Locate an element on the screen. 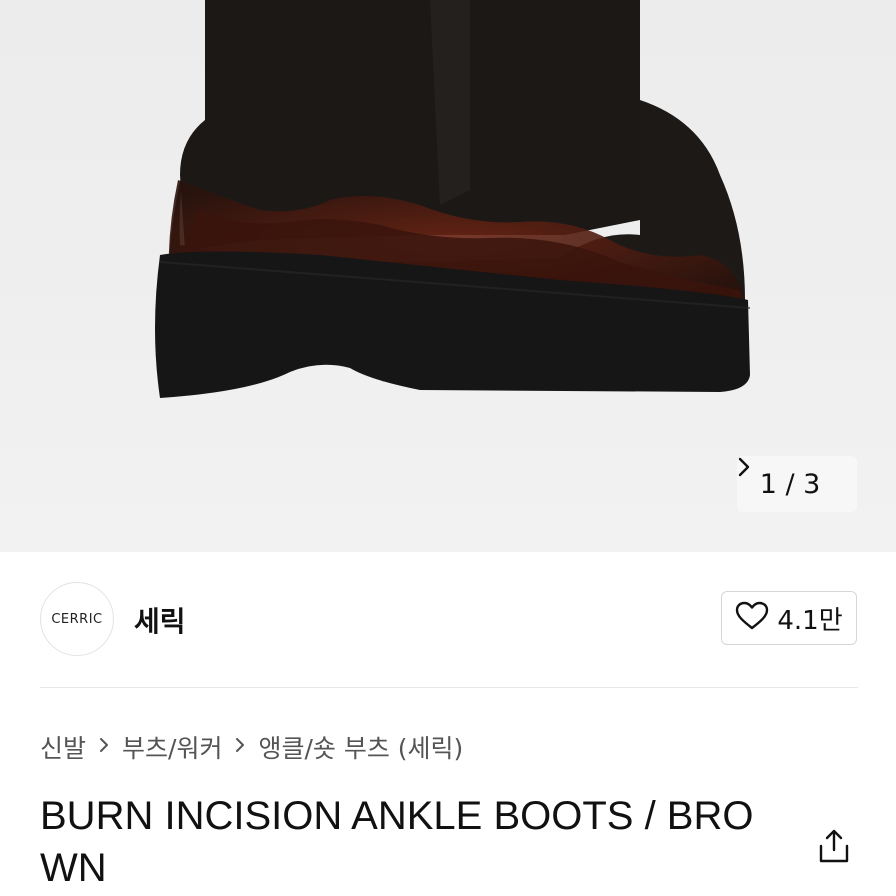 Image resolution: width=896 pixels, height=896 pixels. product-title: BURN INCISION ANKLE BOOTS / BROWN is located at coordinates (397, 842).